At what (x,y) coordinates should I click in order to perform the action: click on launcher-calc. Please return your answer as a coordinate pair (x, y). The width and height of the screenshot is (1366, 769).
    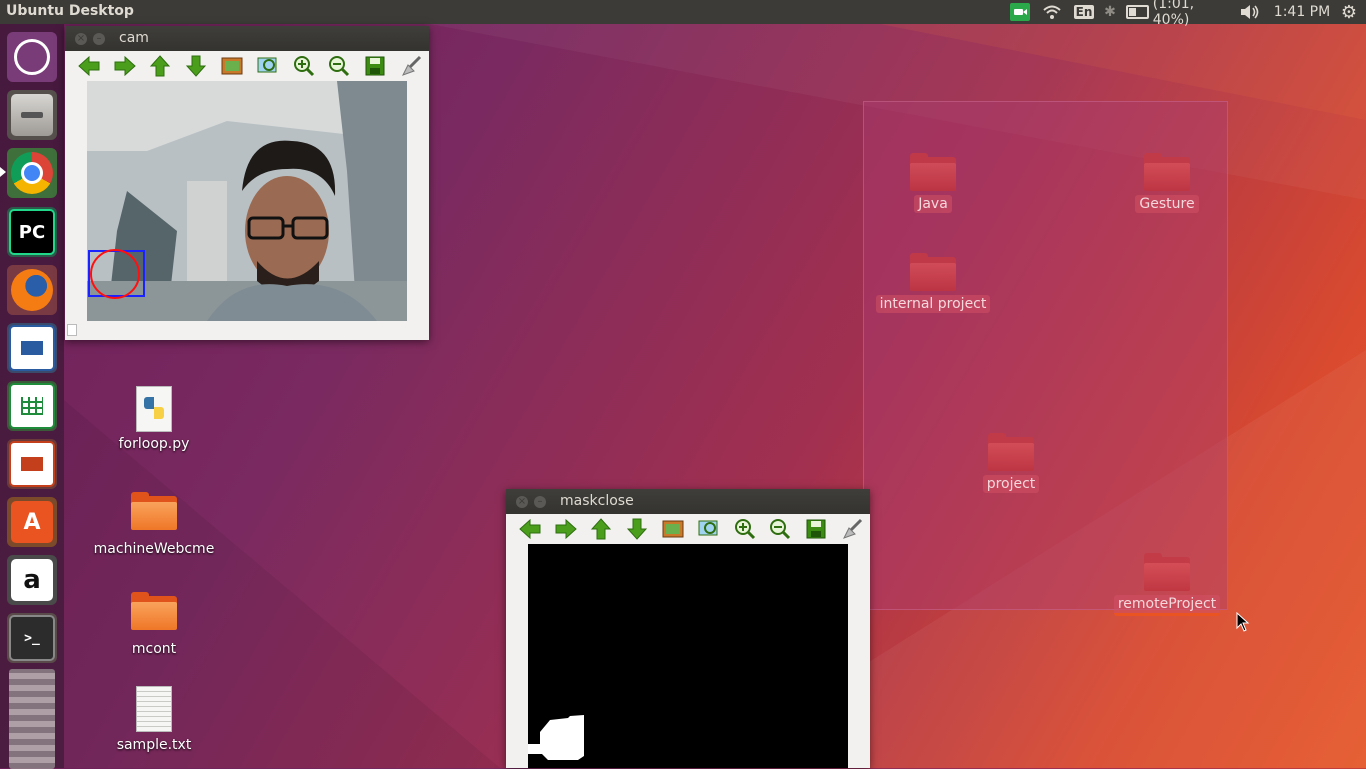
    Looking at the image, I should click on (32, 406).